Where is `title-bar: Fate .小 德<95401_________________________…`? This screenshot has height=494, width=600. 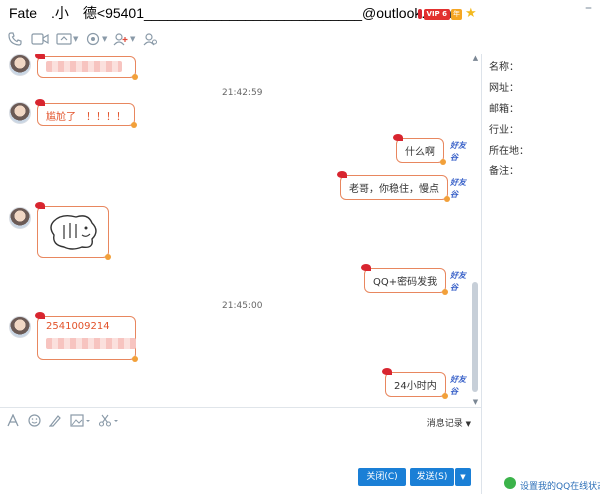
title-bar: Fate .小 德<95401_________________________… is located at coordinates (300, 13).